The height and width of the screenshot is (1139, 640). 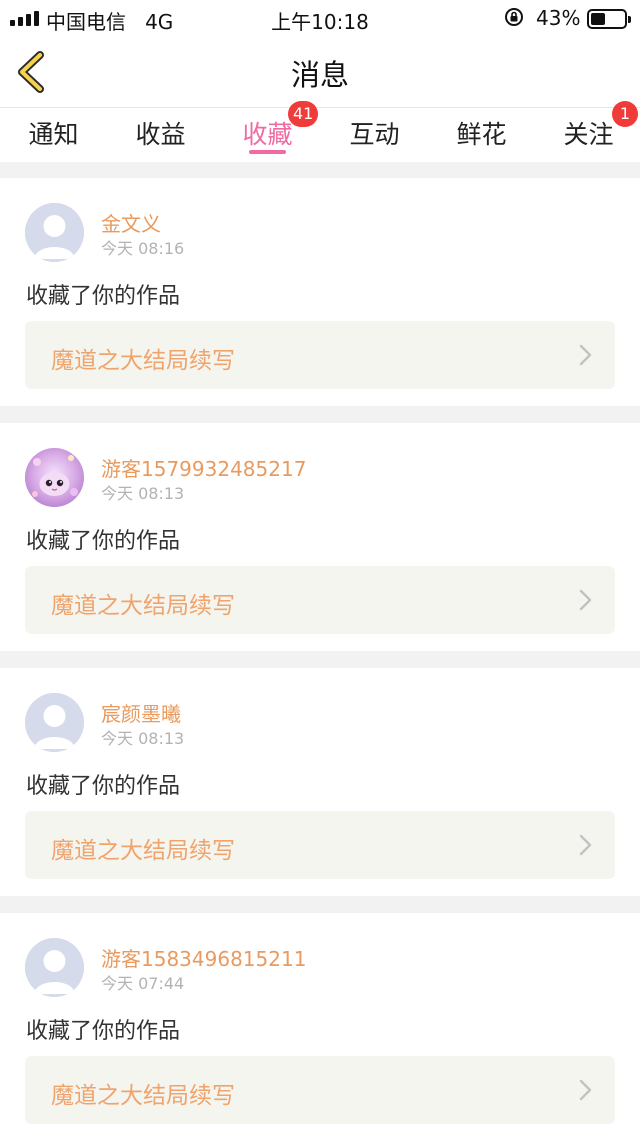 I want to click on username: 宸颜墨曦, so click(x=141, y=712).